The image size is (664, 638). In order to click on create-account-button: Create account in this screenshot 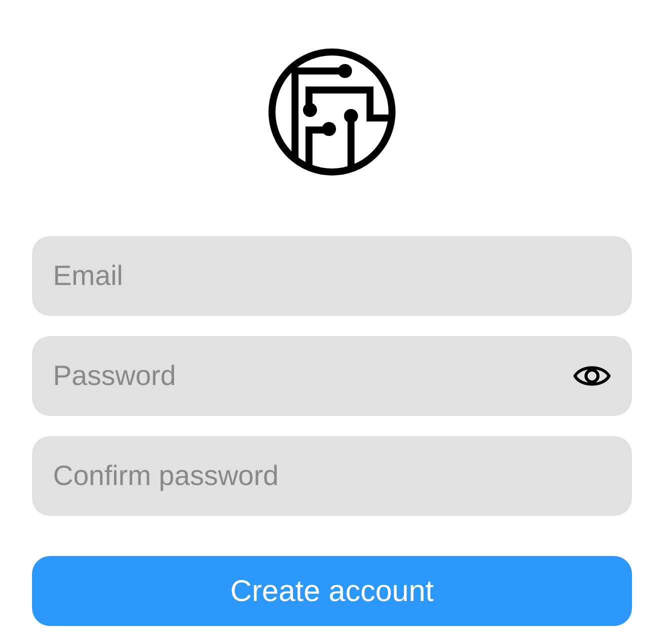, I will do `click(332, 591)`.